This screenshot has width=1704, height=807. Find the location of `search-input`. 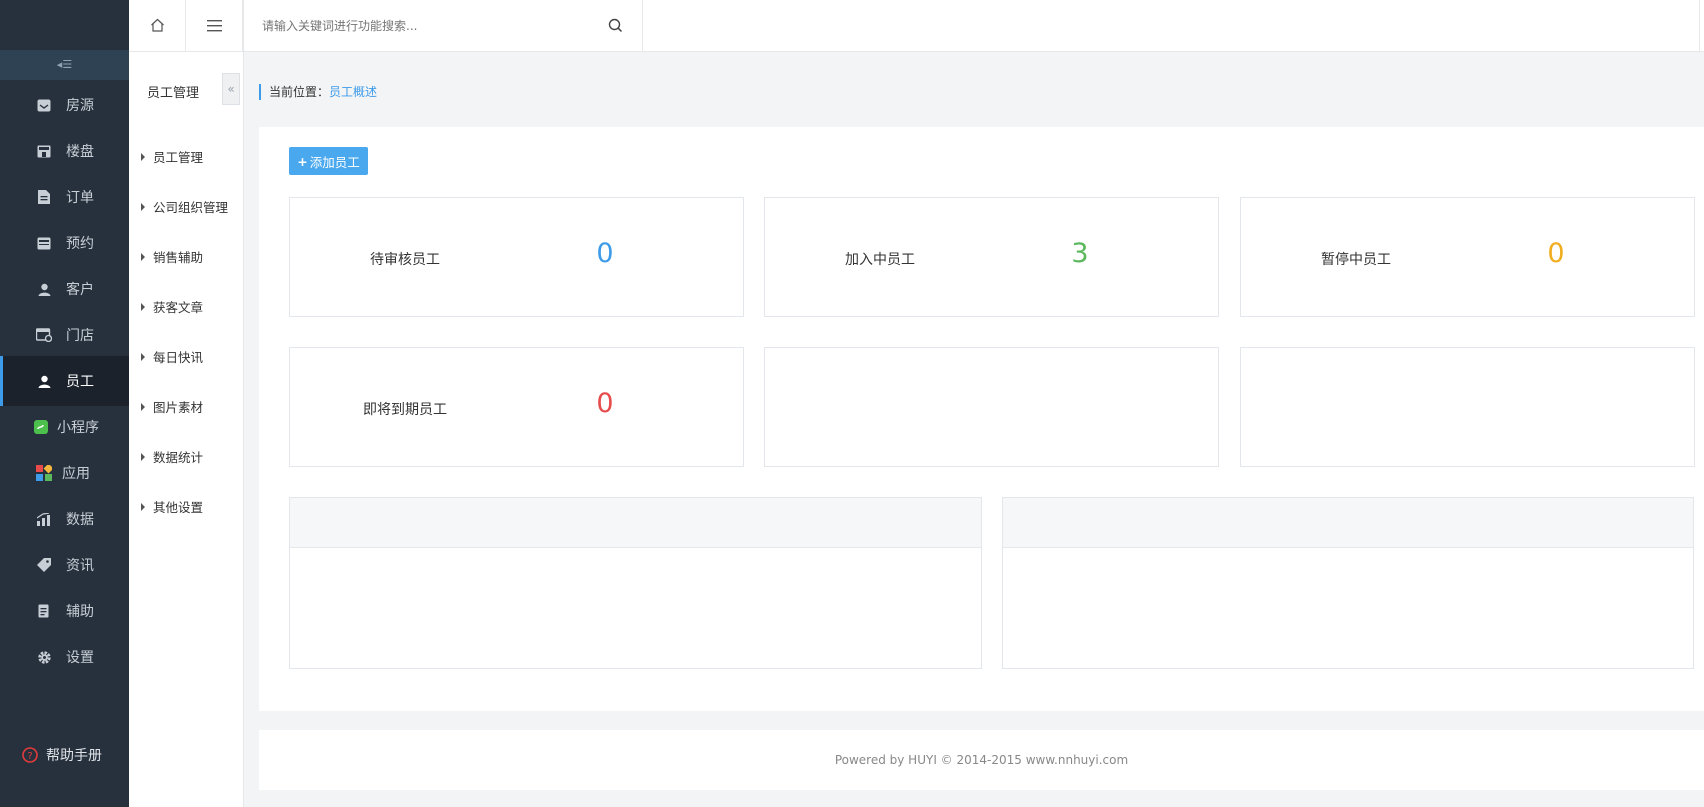

search-input is located at coordinates (420, 26).